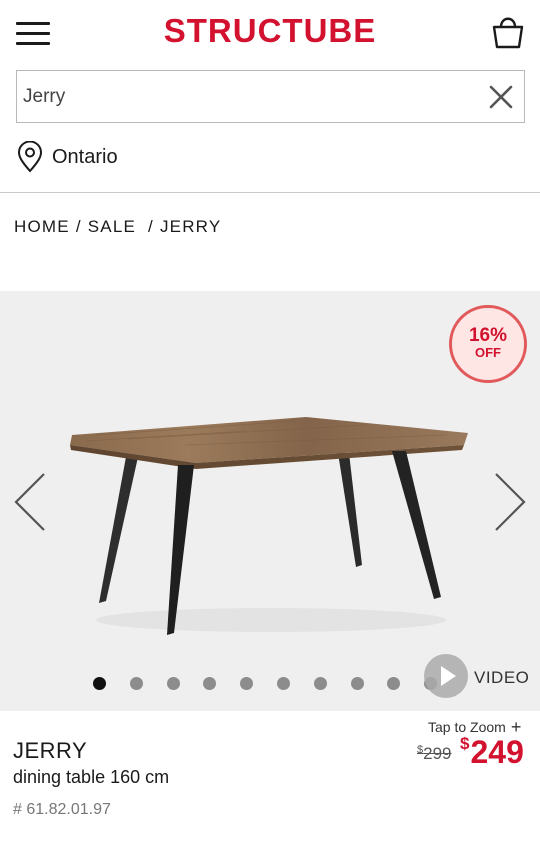  I want to click on logo: STRUCTUBE, so click(270, 31).